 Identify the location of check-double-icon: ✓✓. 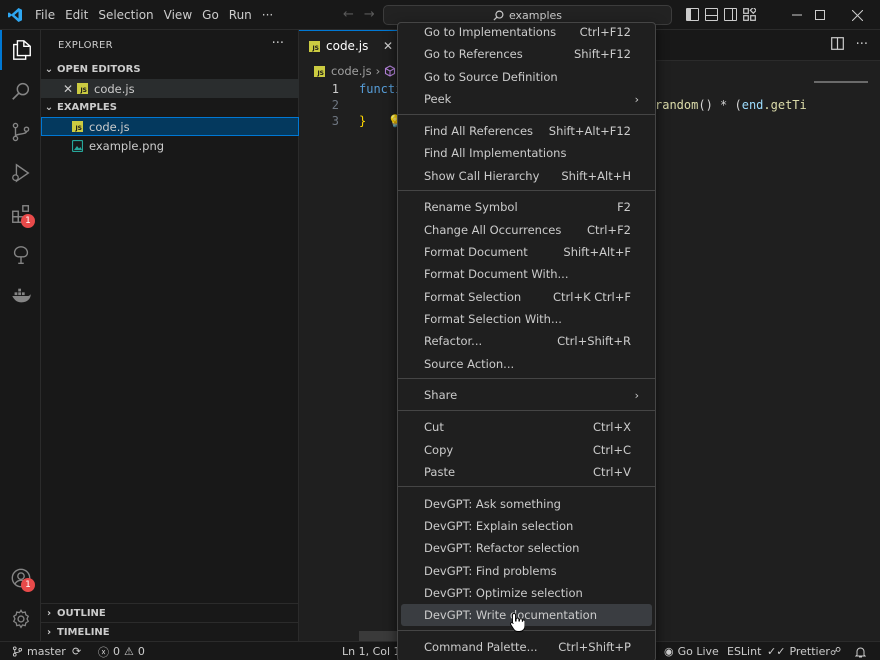
(776, 651).